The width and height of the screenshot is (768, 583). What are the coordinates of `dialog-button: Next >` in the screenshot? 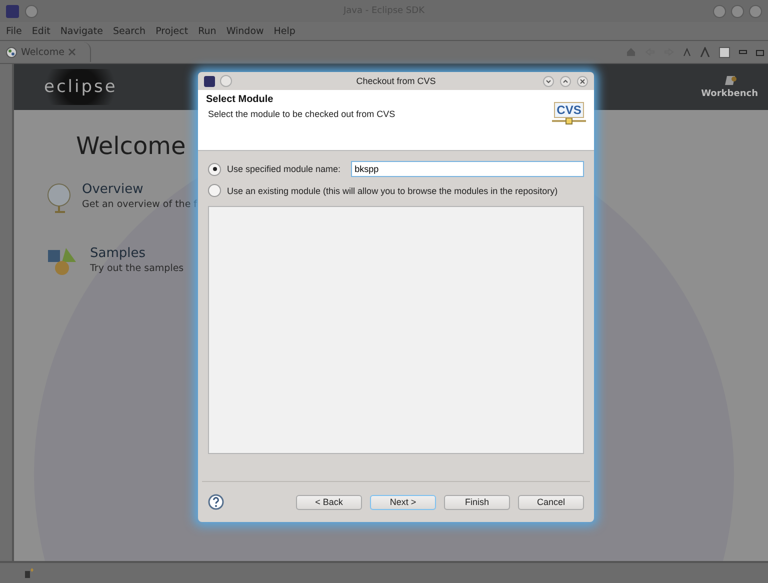 It's located at (403, 502).